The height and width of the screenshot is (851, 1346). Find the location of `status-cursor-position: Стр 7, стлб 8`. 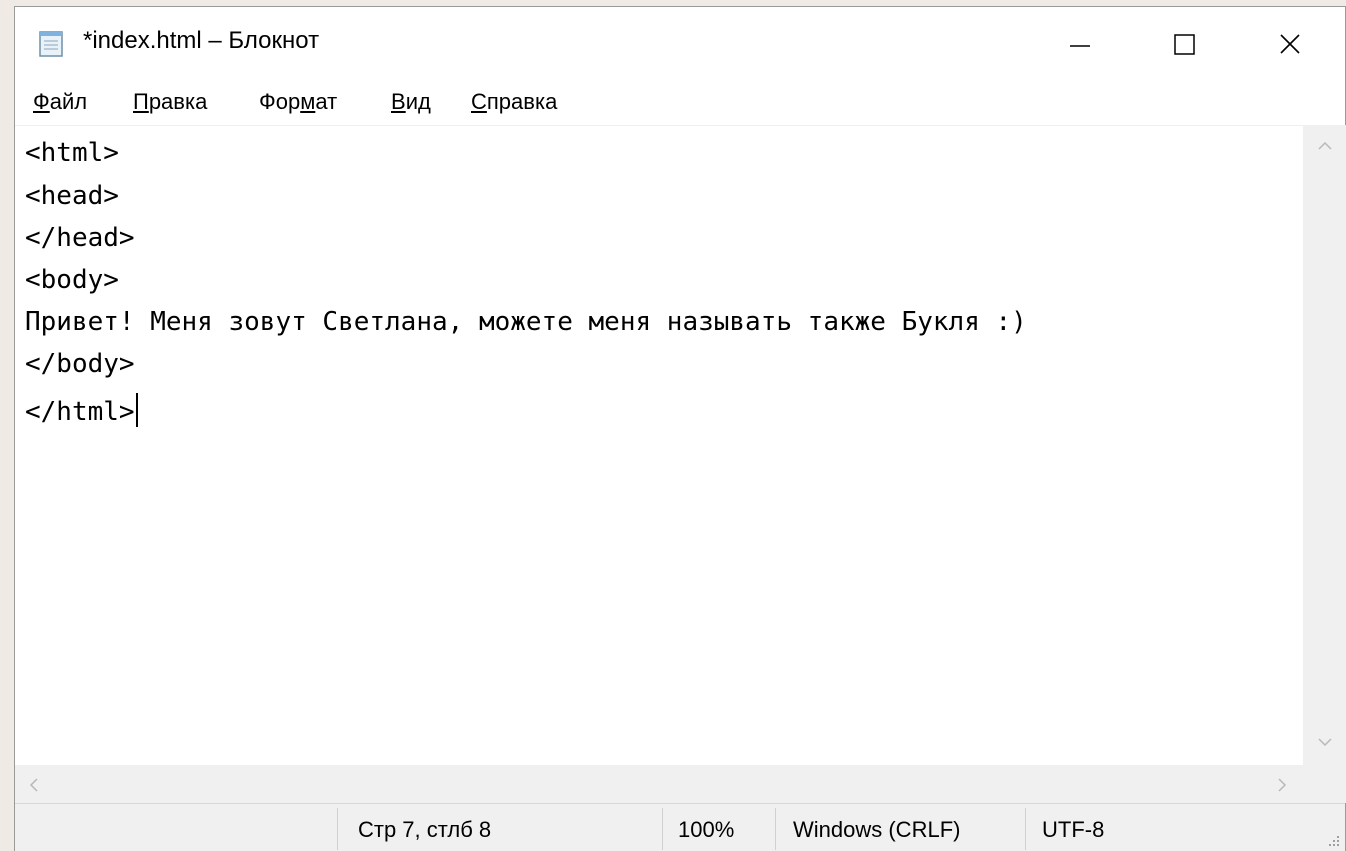

status-cursor-position: Стр 7, стлб 8 is located at coordinates (425, 829).